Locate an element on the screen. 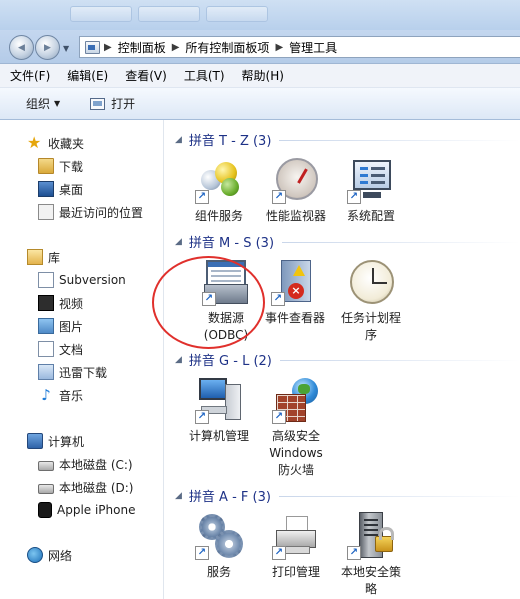  nav-item-recent-places: 最近访问的位置 is located at coordinates (71, 212).